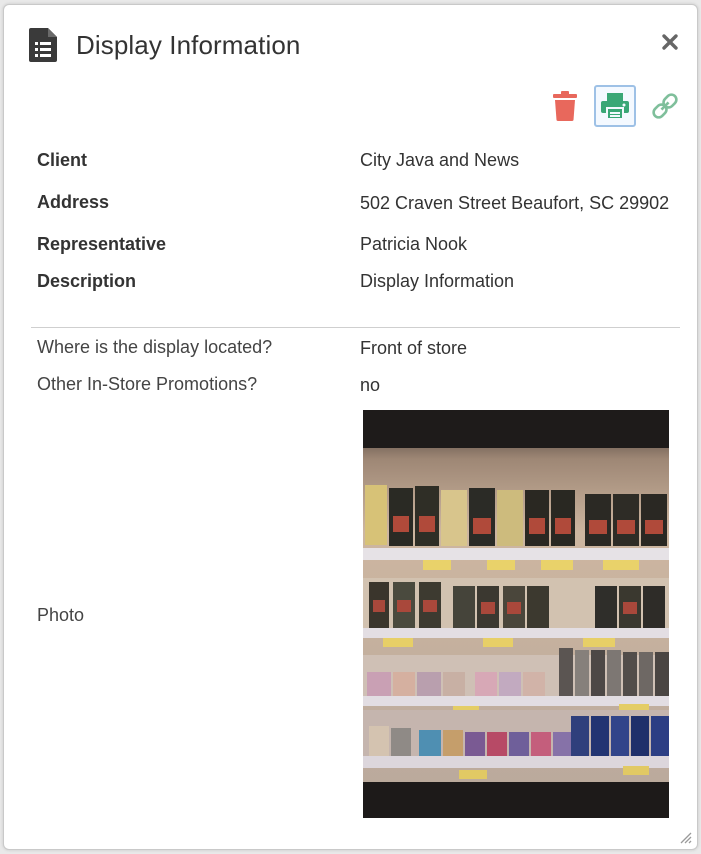  I want to click on promotions-row: Other In-Store Promotions? no, so click(357, 384).